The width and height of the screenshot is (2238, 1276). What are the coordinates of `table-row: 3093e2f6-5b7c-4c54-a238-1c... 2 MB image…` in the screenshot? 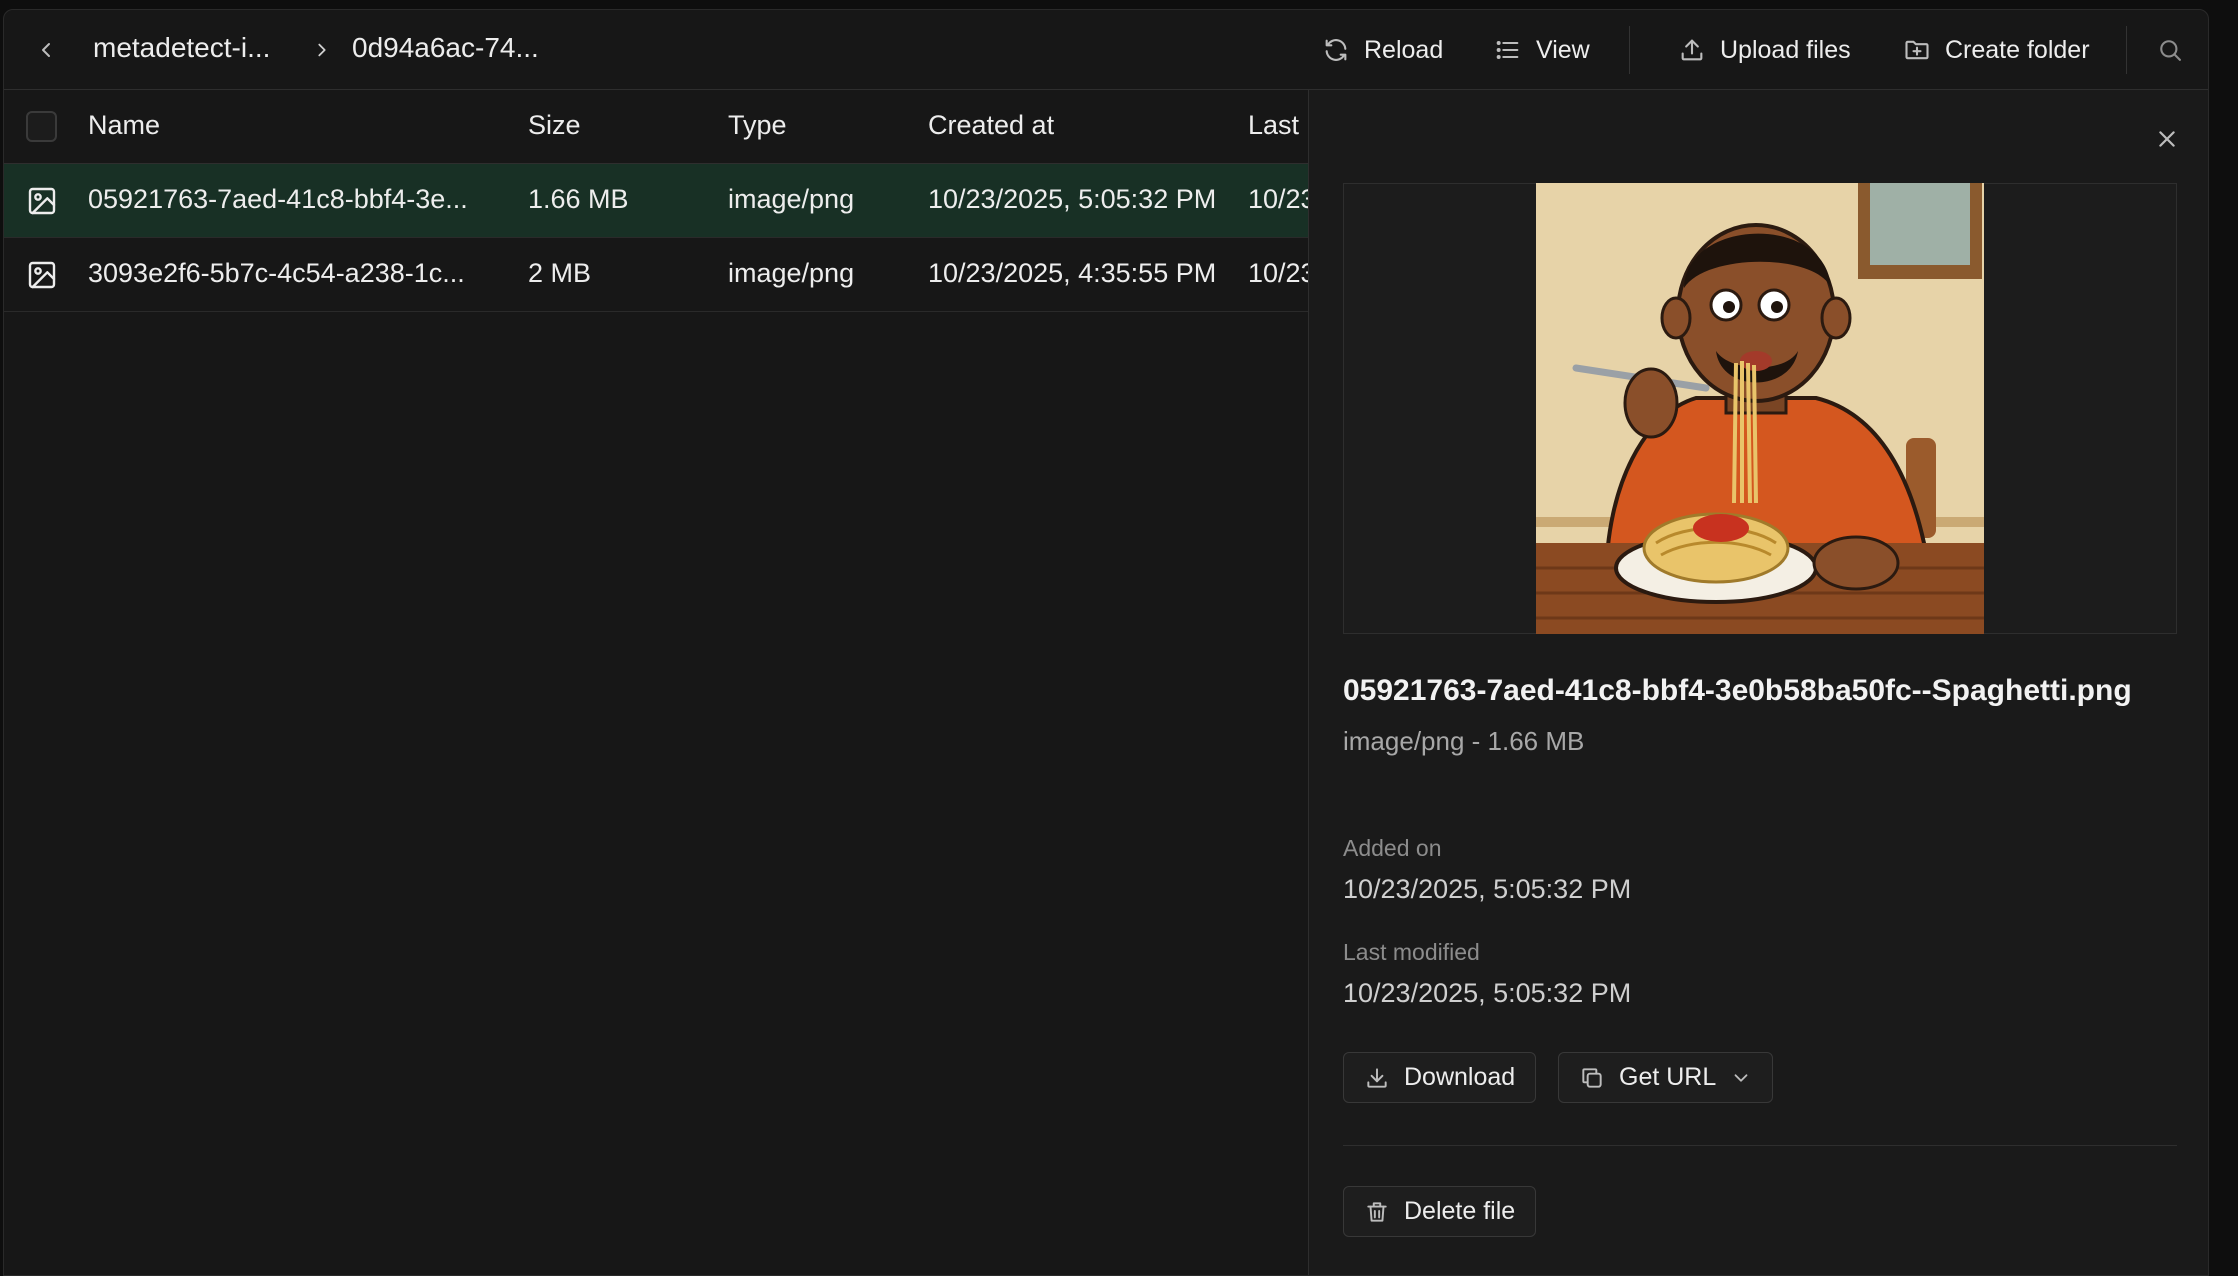 It's located at (656, 275).